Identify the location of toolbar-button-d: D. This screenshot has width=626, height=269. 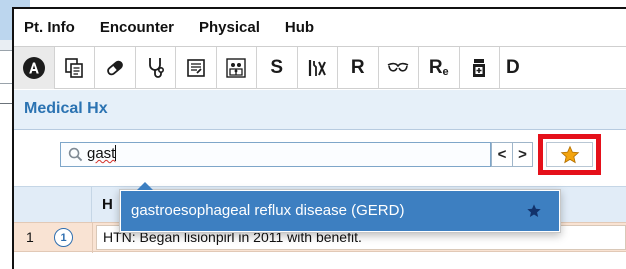
(514, 68).